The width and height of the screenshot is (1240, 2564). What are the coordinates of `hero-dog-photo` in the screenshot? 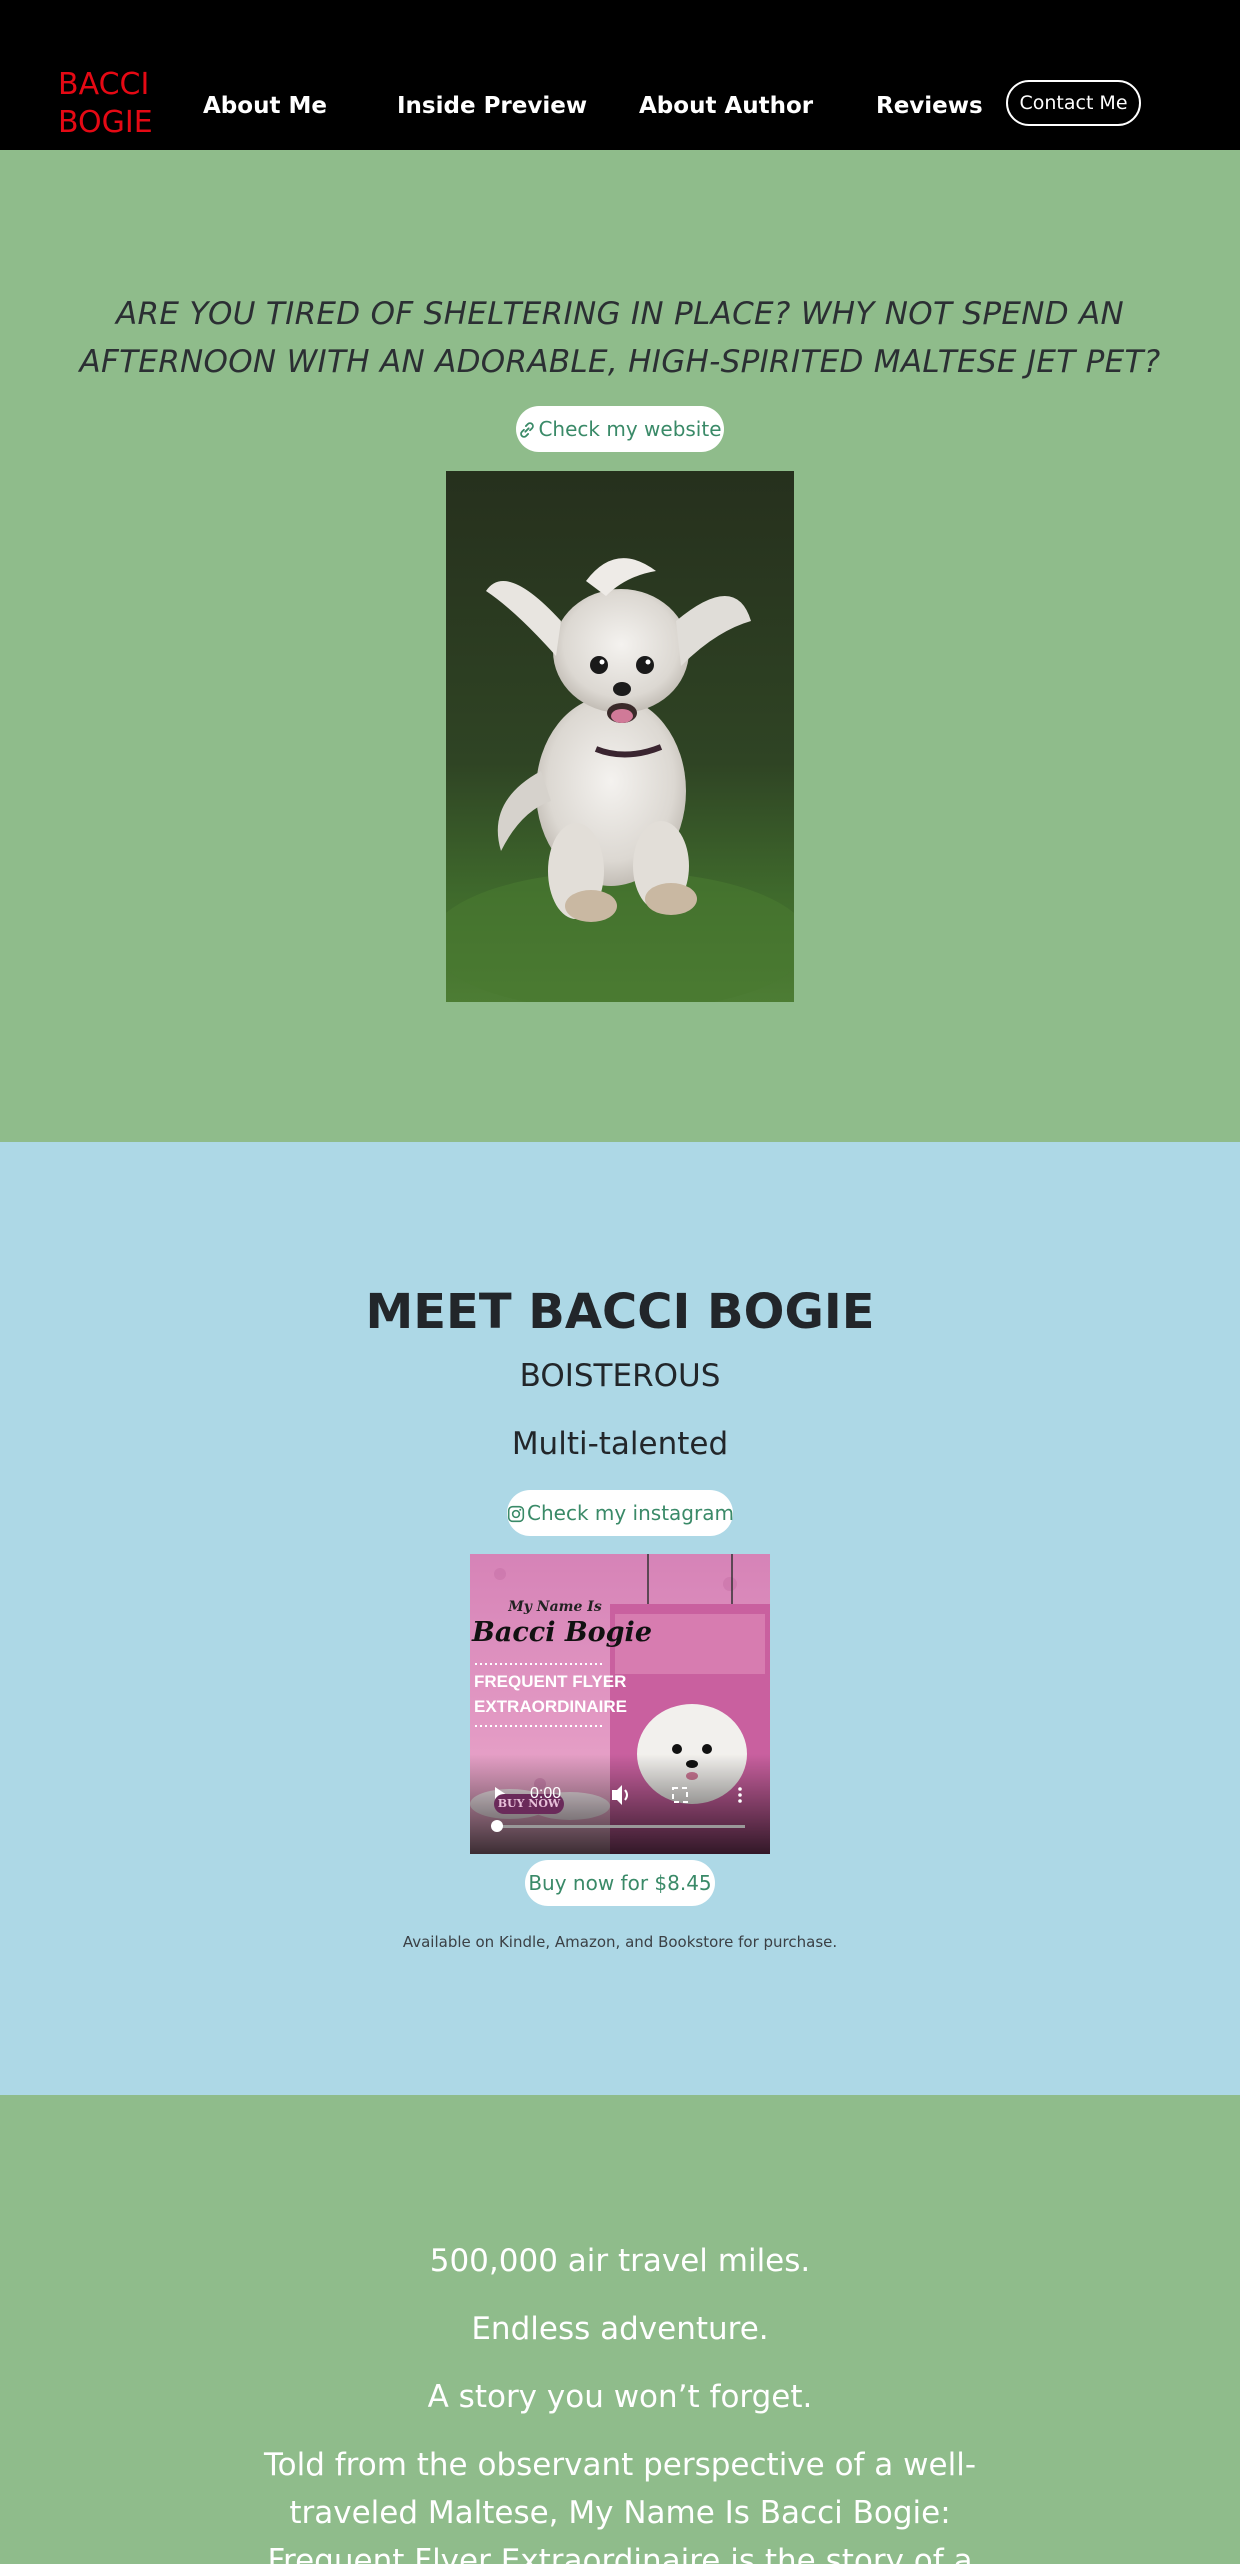 It's located at (620, 736).